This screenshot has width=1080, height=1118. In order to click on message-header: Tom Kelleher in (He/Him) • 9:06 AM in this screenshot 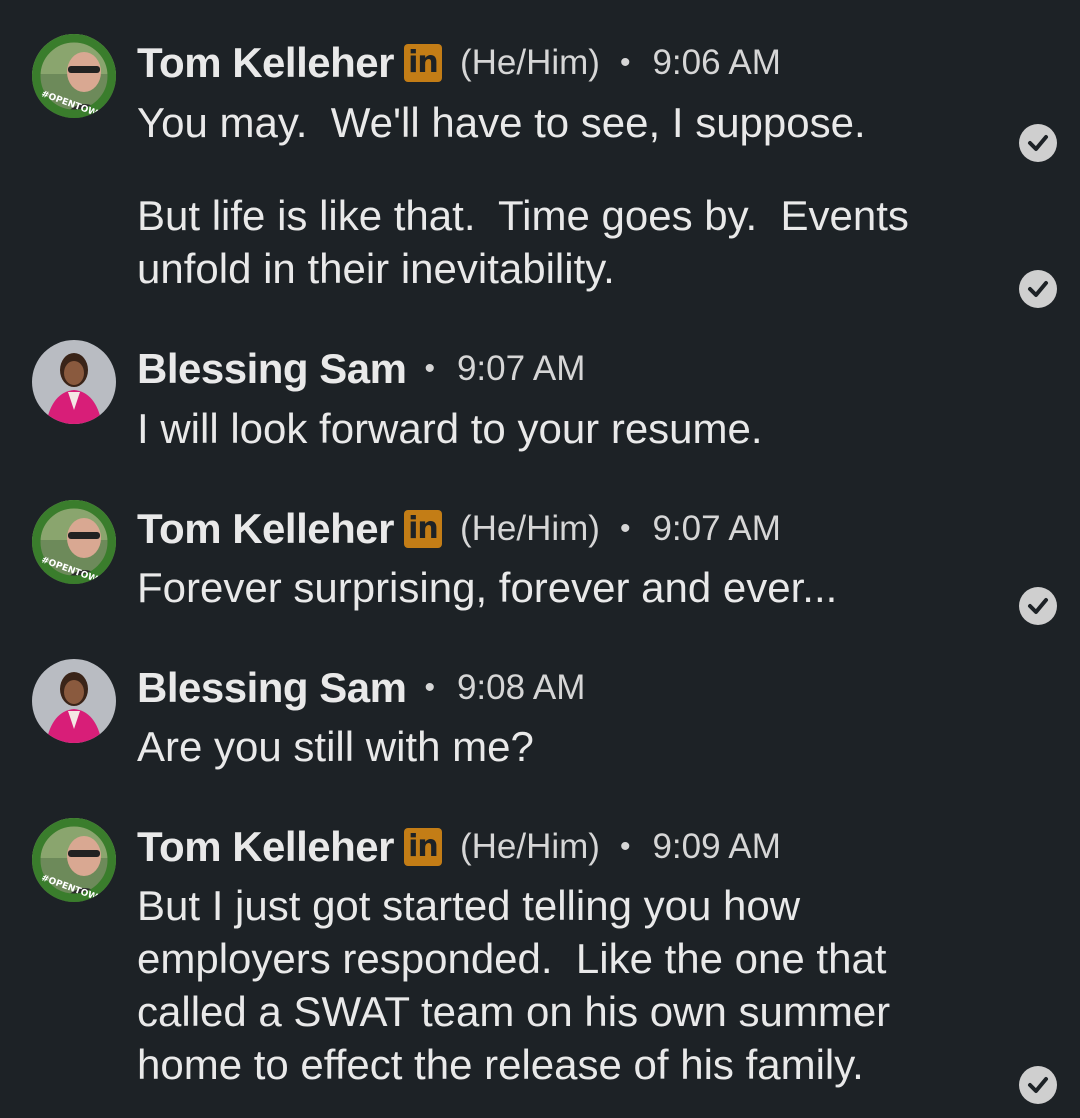, I will do `click(459, 63)`.